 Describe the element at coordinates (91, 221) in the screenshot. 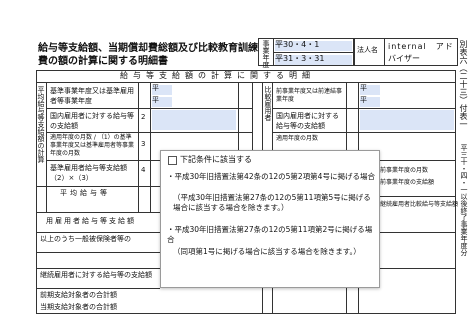

I see `section2-label: 用雇用者給与等支給額` at that location.